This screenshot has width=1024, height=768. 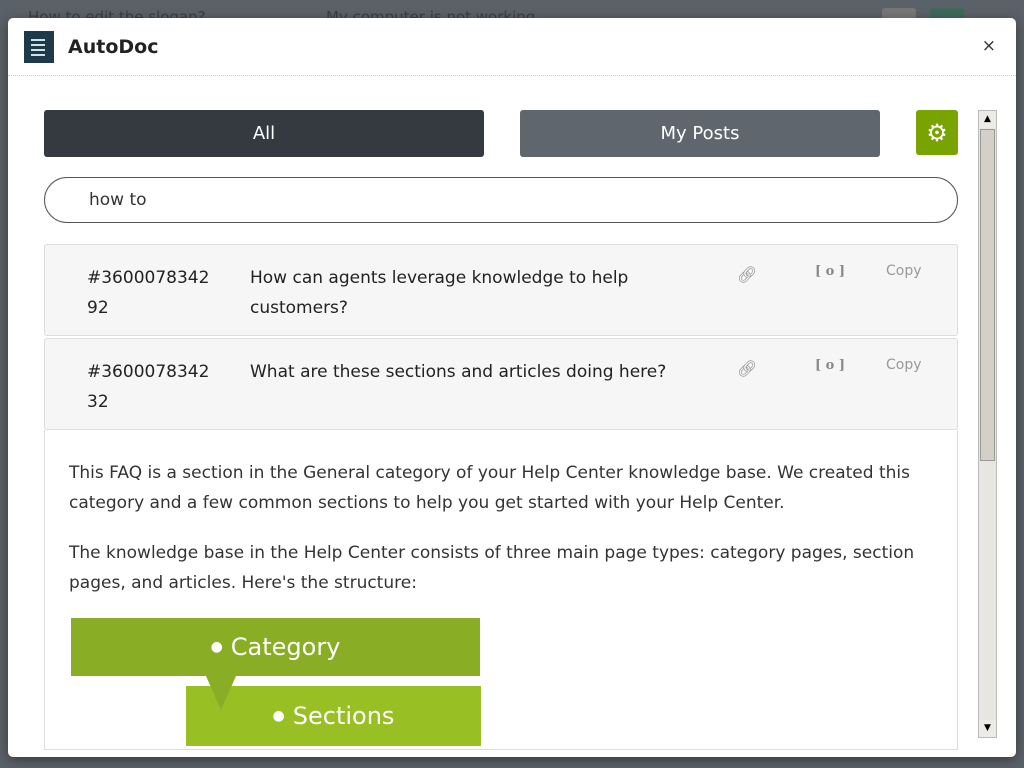 What do you see at coordinates (700, 133) in the screenshot?
I see `tab-my-posts: My Posts` at bounding box center [700, 133].